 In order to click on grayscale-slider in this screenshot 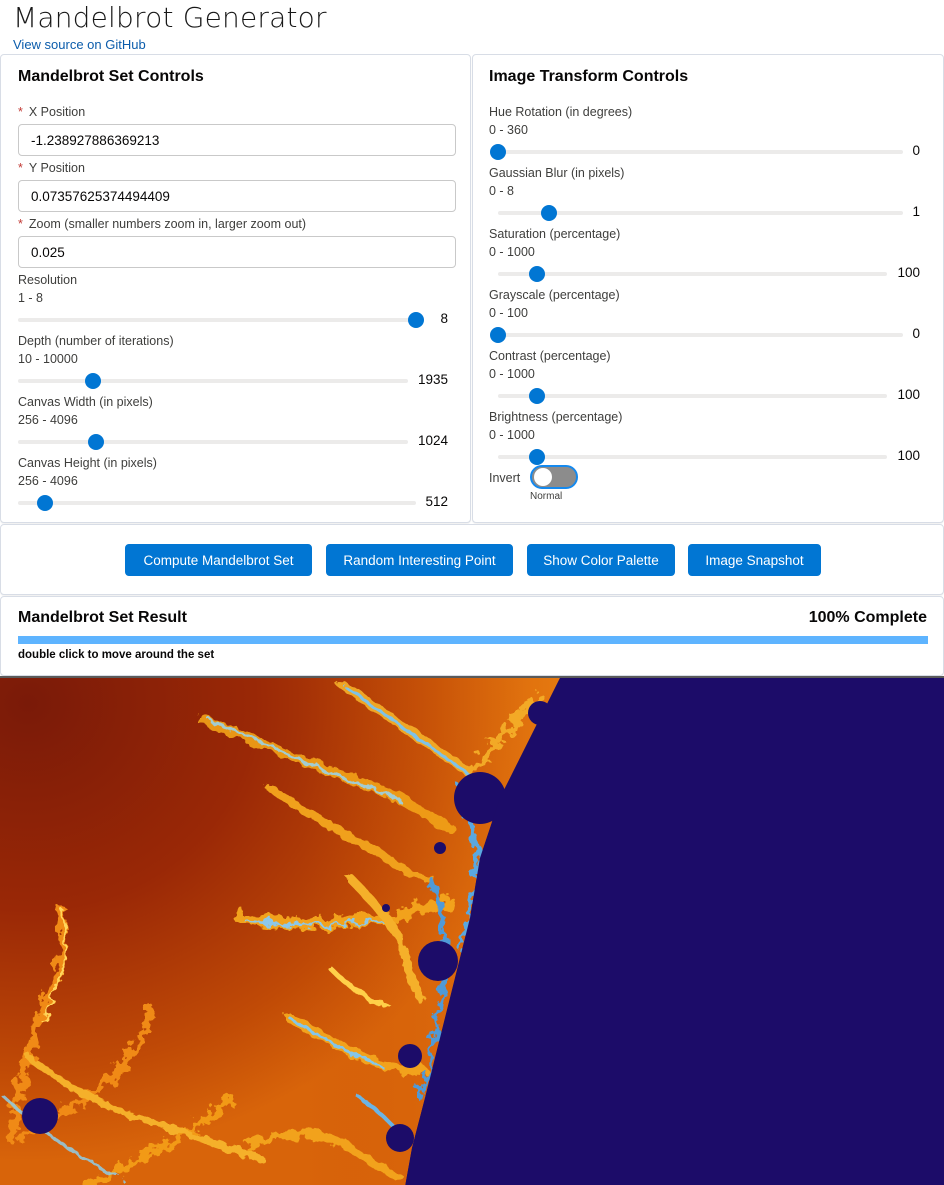, I will do `click(696, 335)`.